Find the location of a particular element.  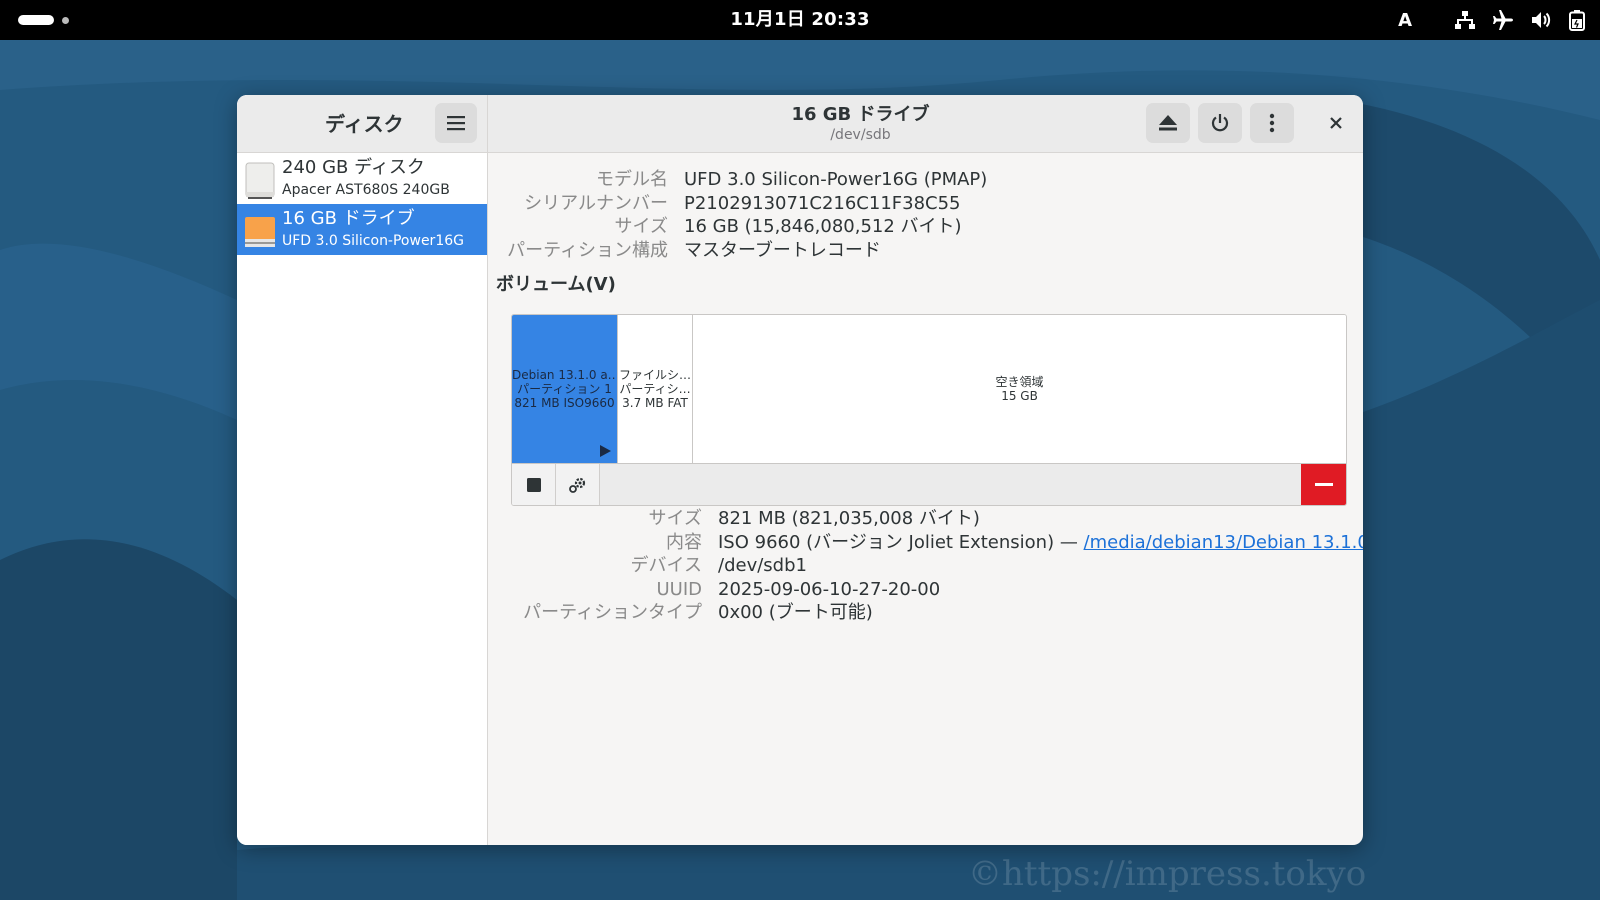

battery-charging-icon is located at coordinates (1577, 20).